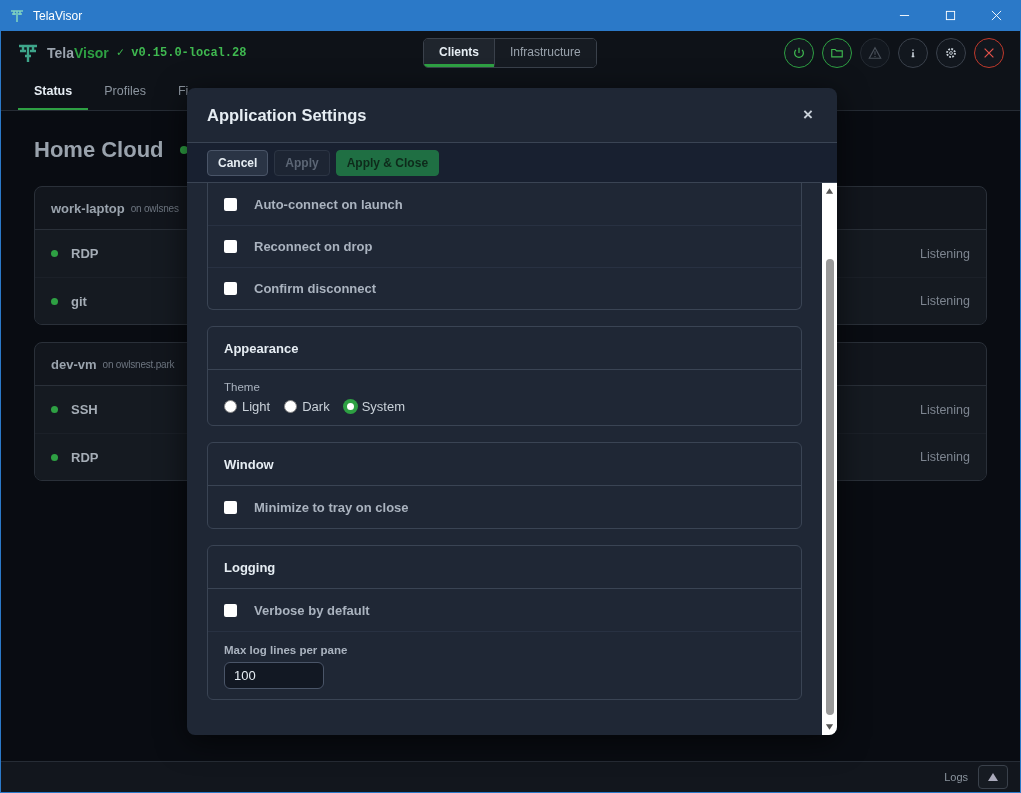 The height and width of the screenshot is (793, 1021). I want to click on triangle-up-icon, so click(993, 777).